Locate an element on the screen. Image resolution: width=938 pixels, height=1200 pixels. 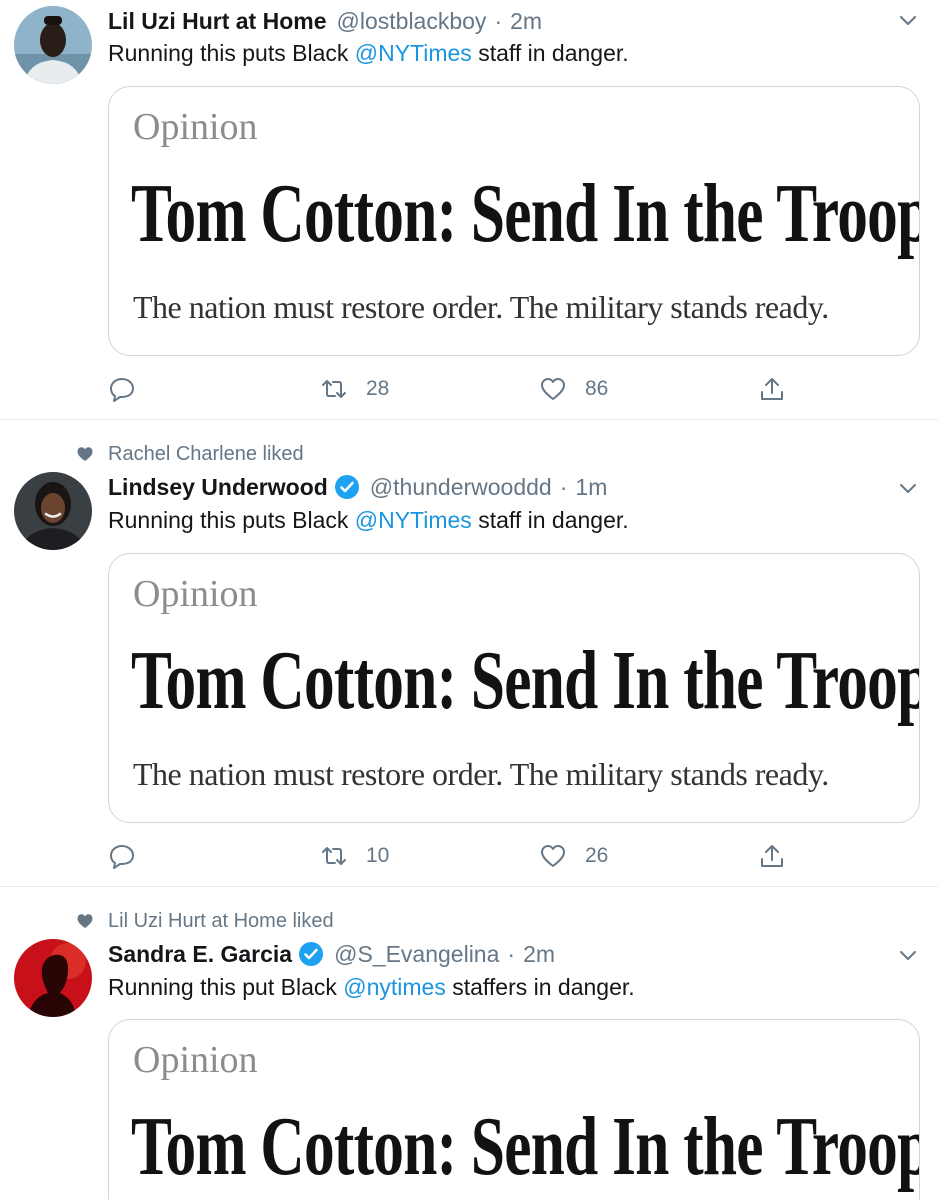
like-count: 26 is located at coordinates (597, 855).